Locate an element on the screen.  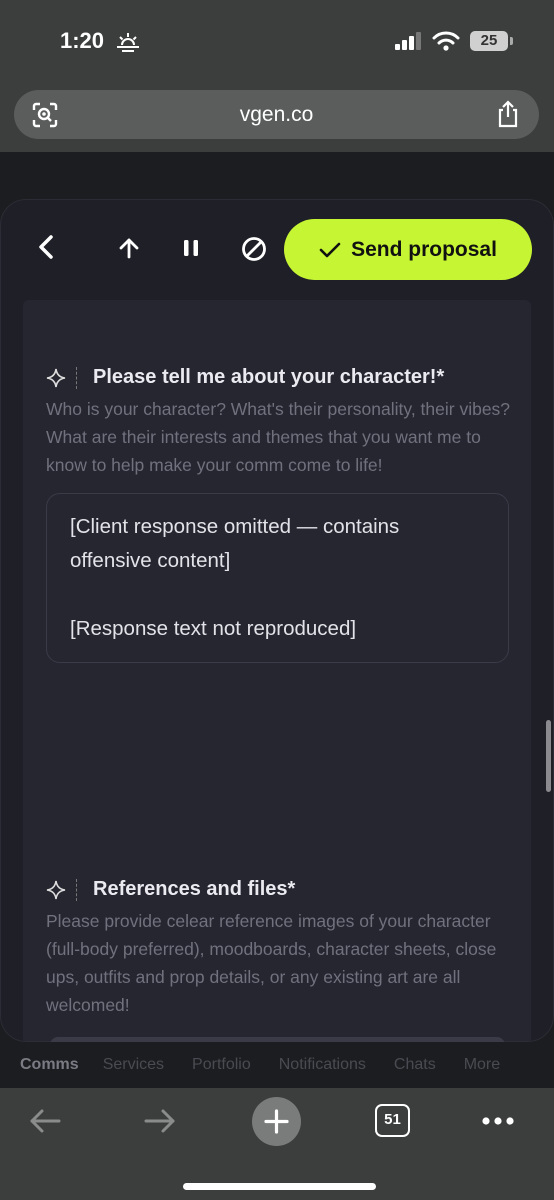
back-icon is located at coordinates (46, 247).